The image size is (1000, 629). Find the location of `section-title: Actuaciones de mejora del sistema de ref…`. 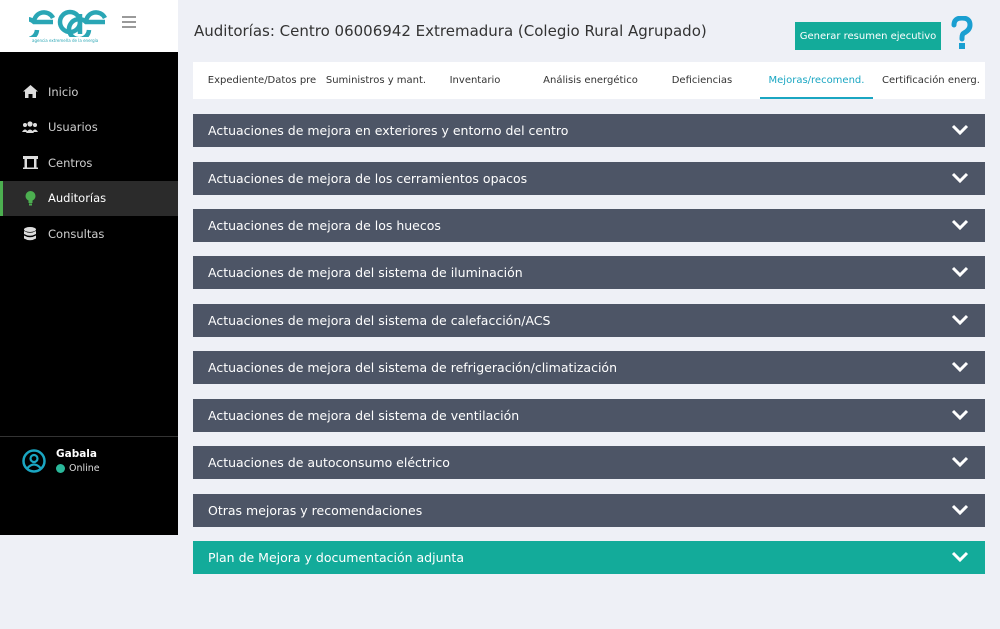

section-title: Actuaciones de mejora del sistema de ref… is located at coordinates (412, 367).